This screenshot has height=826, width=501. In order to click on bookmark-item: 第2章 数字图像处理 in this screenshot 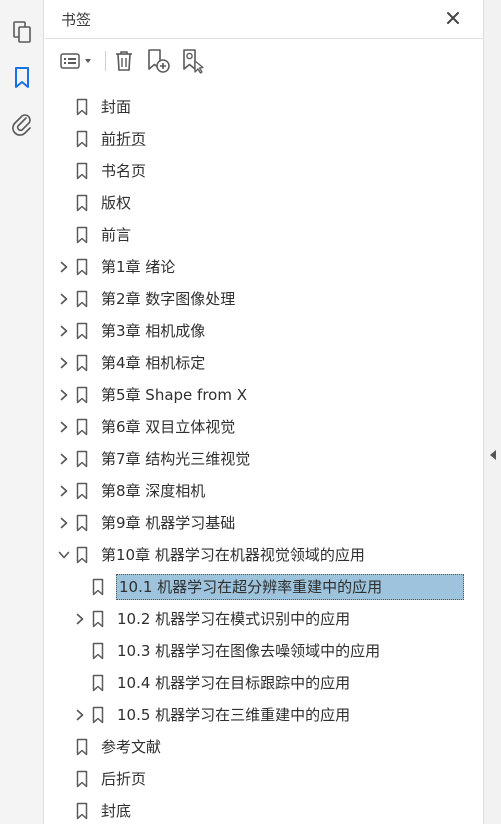, I will do `click(147, 299)`.